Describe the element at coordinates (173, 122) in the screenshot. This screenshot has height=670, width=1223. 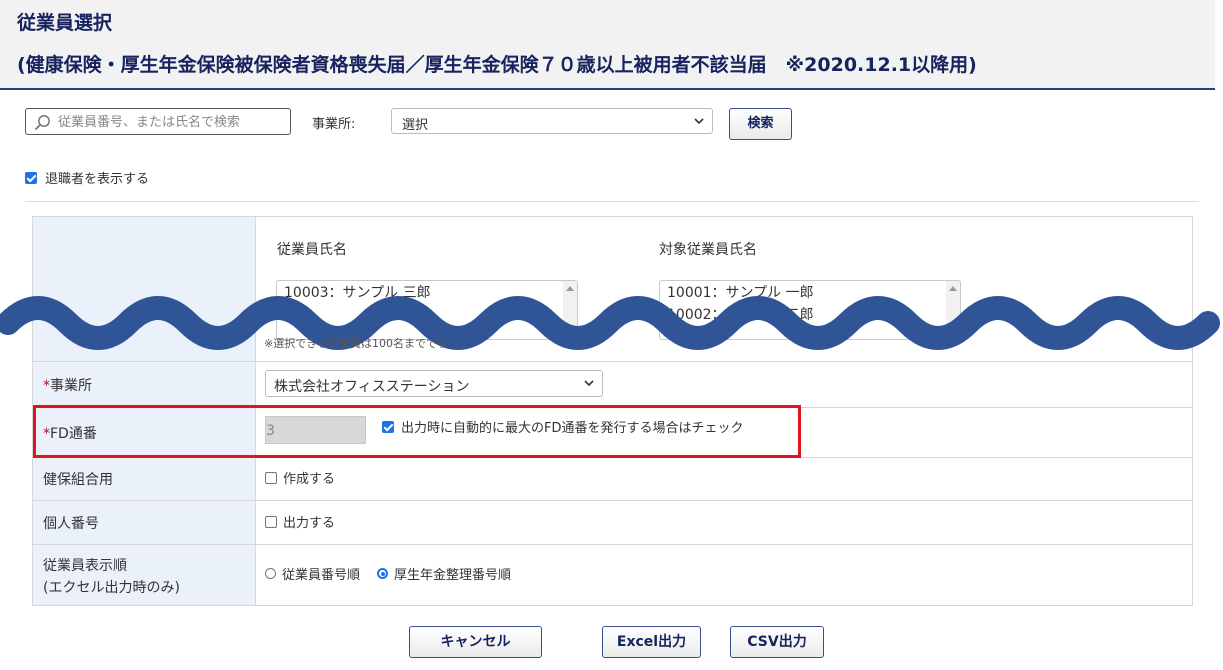
I see `search-input` at that location.